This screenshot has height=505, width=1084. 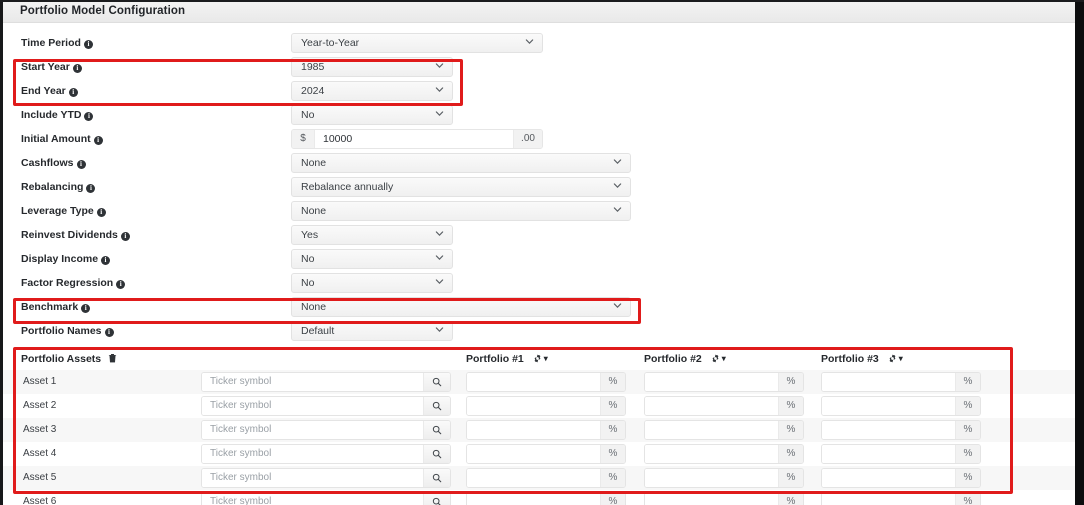 What do you see at coordinates (310, 235) in the screenshot?
I see `select-value: Yes` at bounding box center [310, 235].